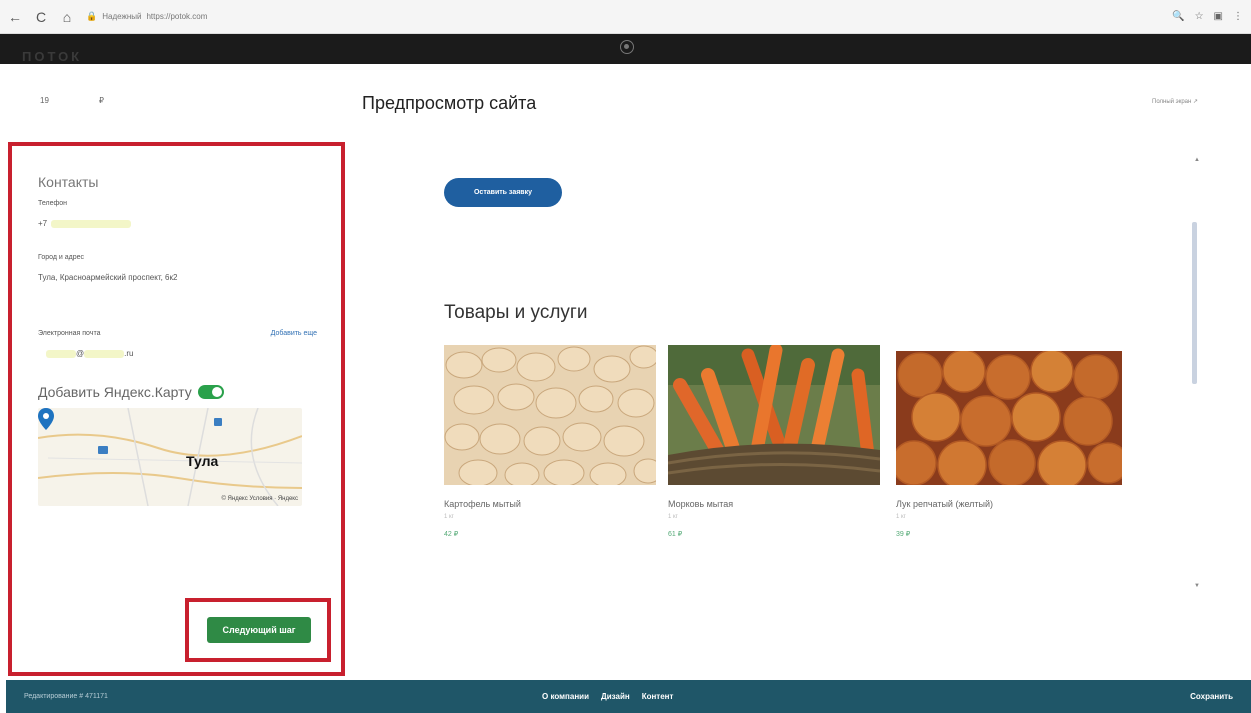 The height and width of the screenshot is (713, 1251). I want to click on map-roads, so click(170, 457).